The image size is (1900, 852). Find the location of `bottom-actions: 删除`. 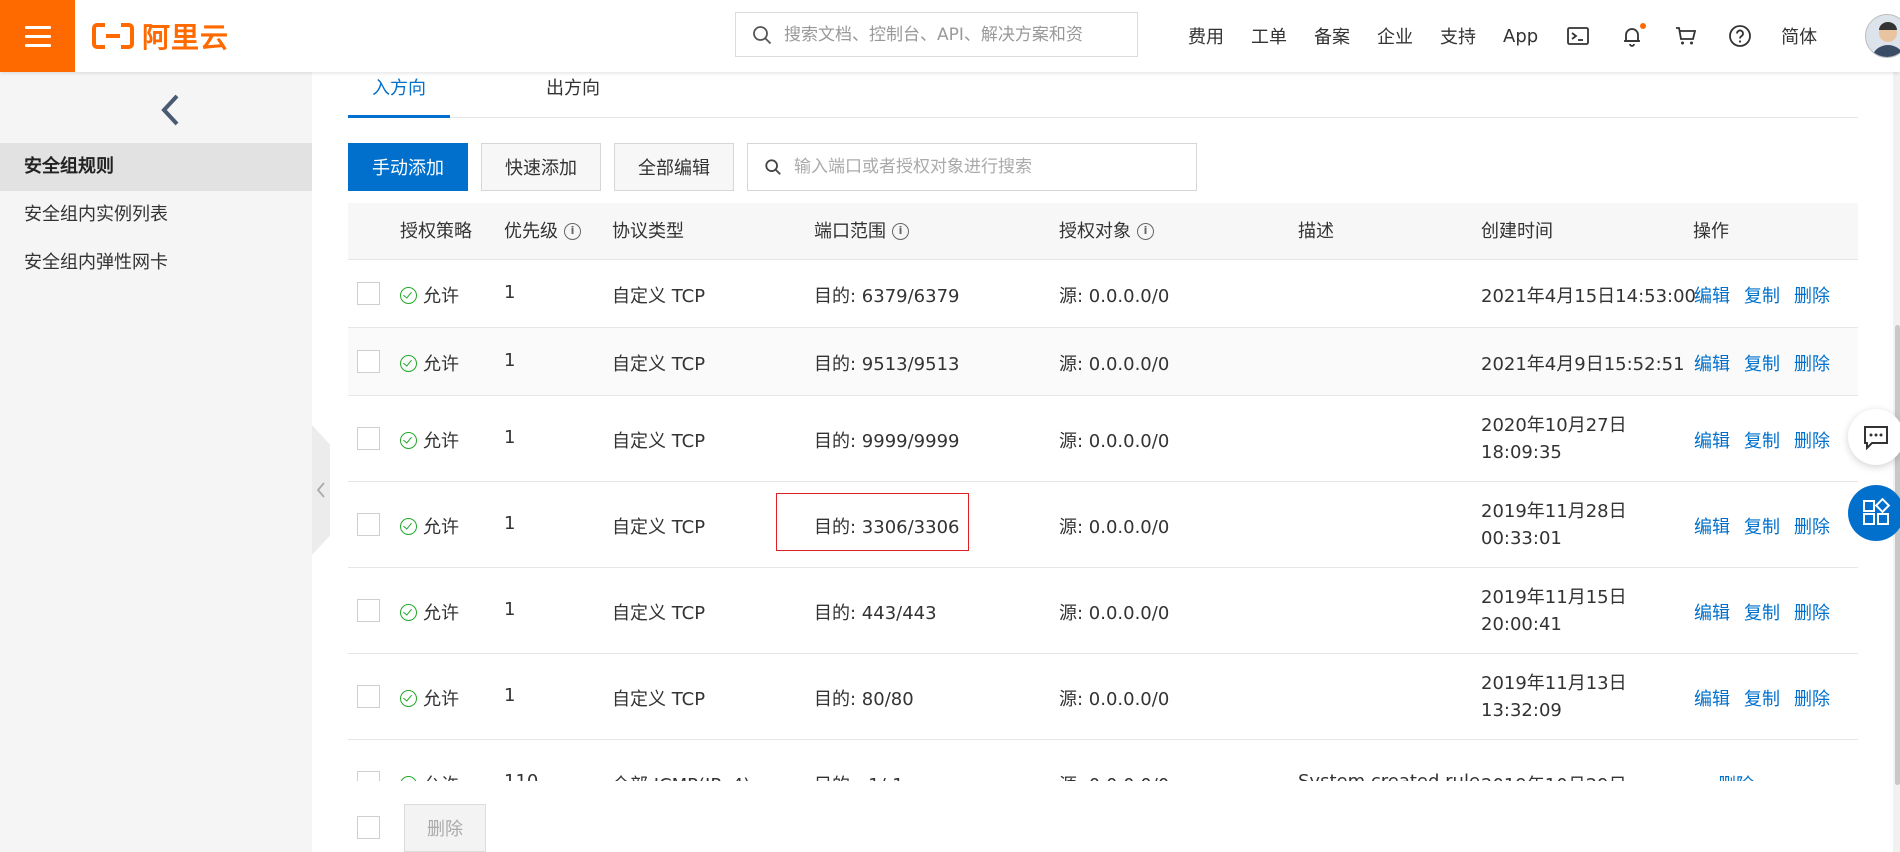

bottom-actions: 删除 is located at coordinates (417, 827).